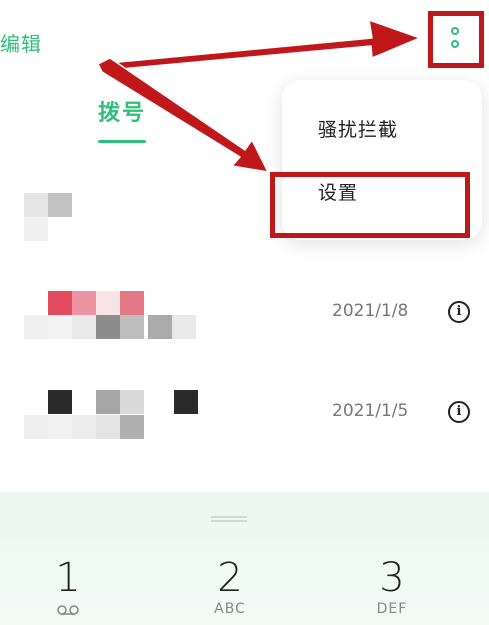  What do you see at coordinates (122, 141) in the screenshot?
I see `tab-indicator` at bounding box center [122, 141].